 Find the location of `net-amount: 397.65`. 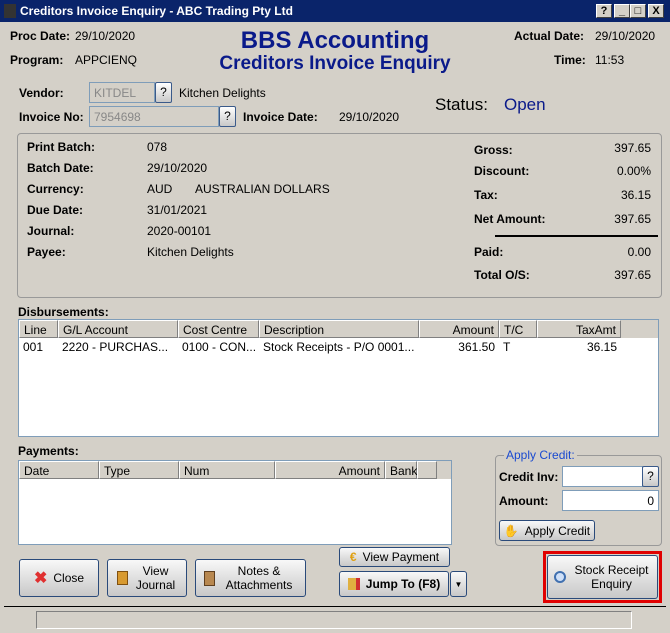

net-amount: 397.65 is located at coordinates (632, 219).